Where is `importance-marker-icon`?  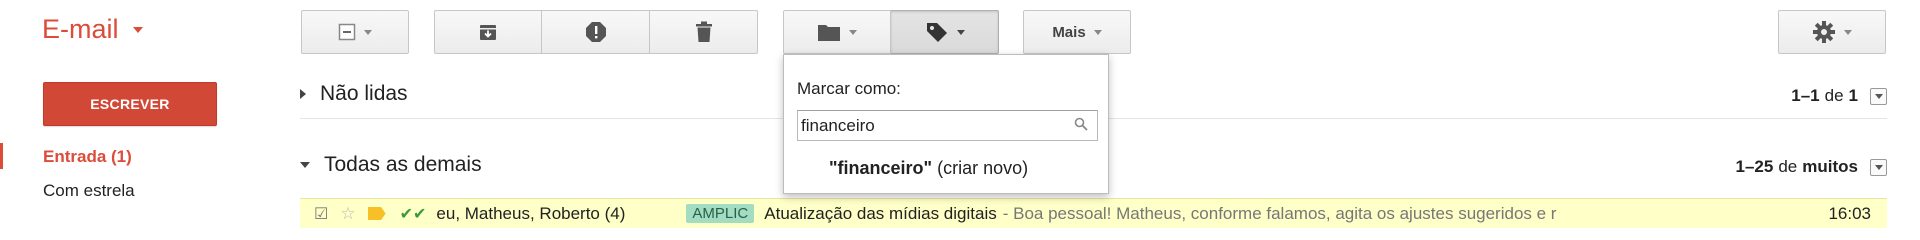 importance-marker-icon is located at coordinates (376, 213).